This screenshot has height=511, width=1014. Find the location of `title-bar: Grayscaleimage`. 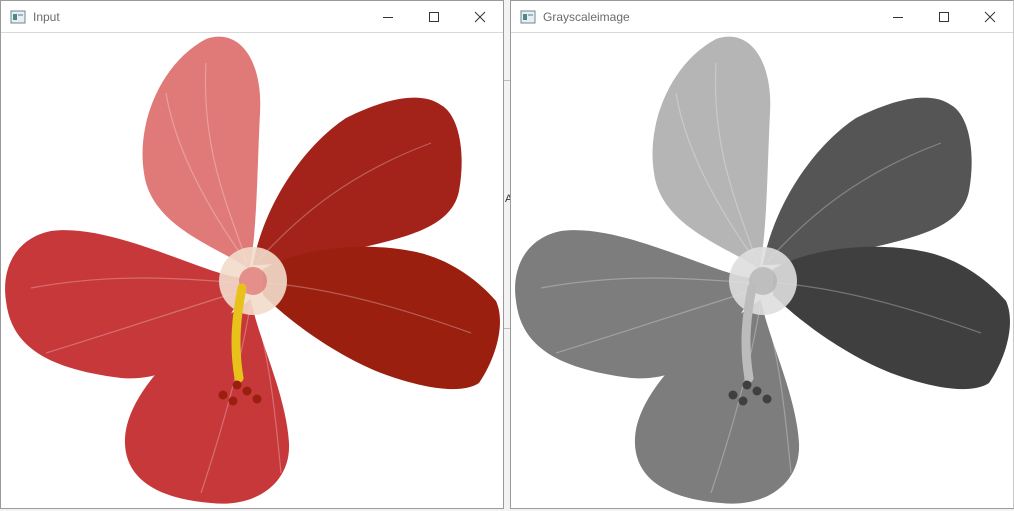

title-bar: Grayscaleimage is located at coordinates (762, 17).